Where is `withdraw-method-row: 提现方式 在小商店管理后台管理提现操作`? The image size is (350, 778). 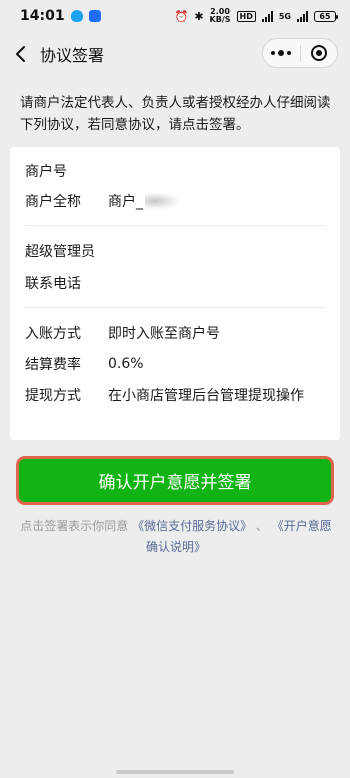 withdraw-method-row: 提现方式 在小商店管理后台管理提现操作 is located at coordinates (164, 395).